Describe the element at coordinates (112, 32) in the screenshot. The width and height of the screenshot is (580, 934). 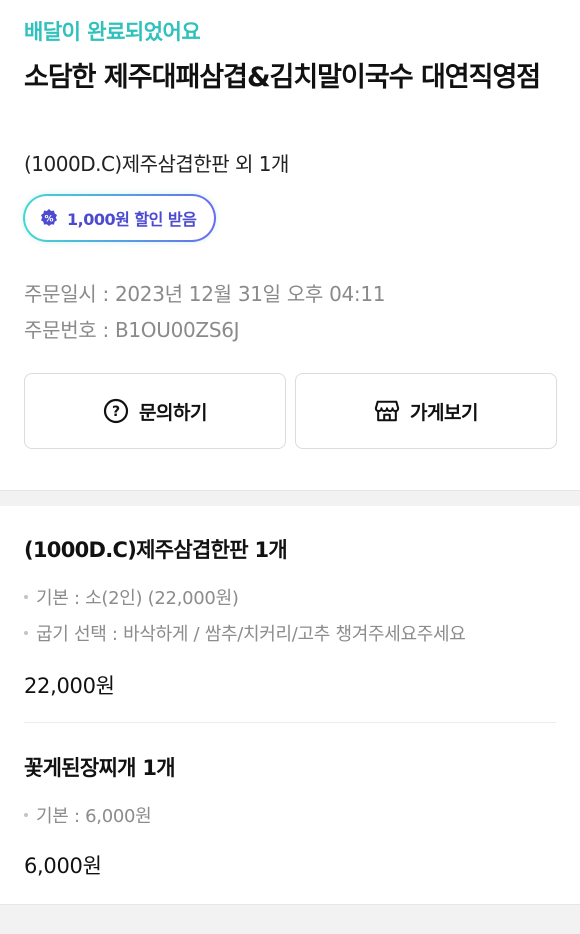
I see `delivery-status: 배달이 완료되었어요` at that location.